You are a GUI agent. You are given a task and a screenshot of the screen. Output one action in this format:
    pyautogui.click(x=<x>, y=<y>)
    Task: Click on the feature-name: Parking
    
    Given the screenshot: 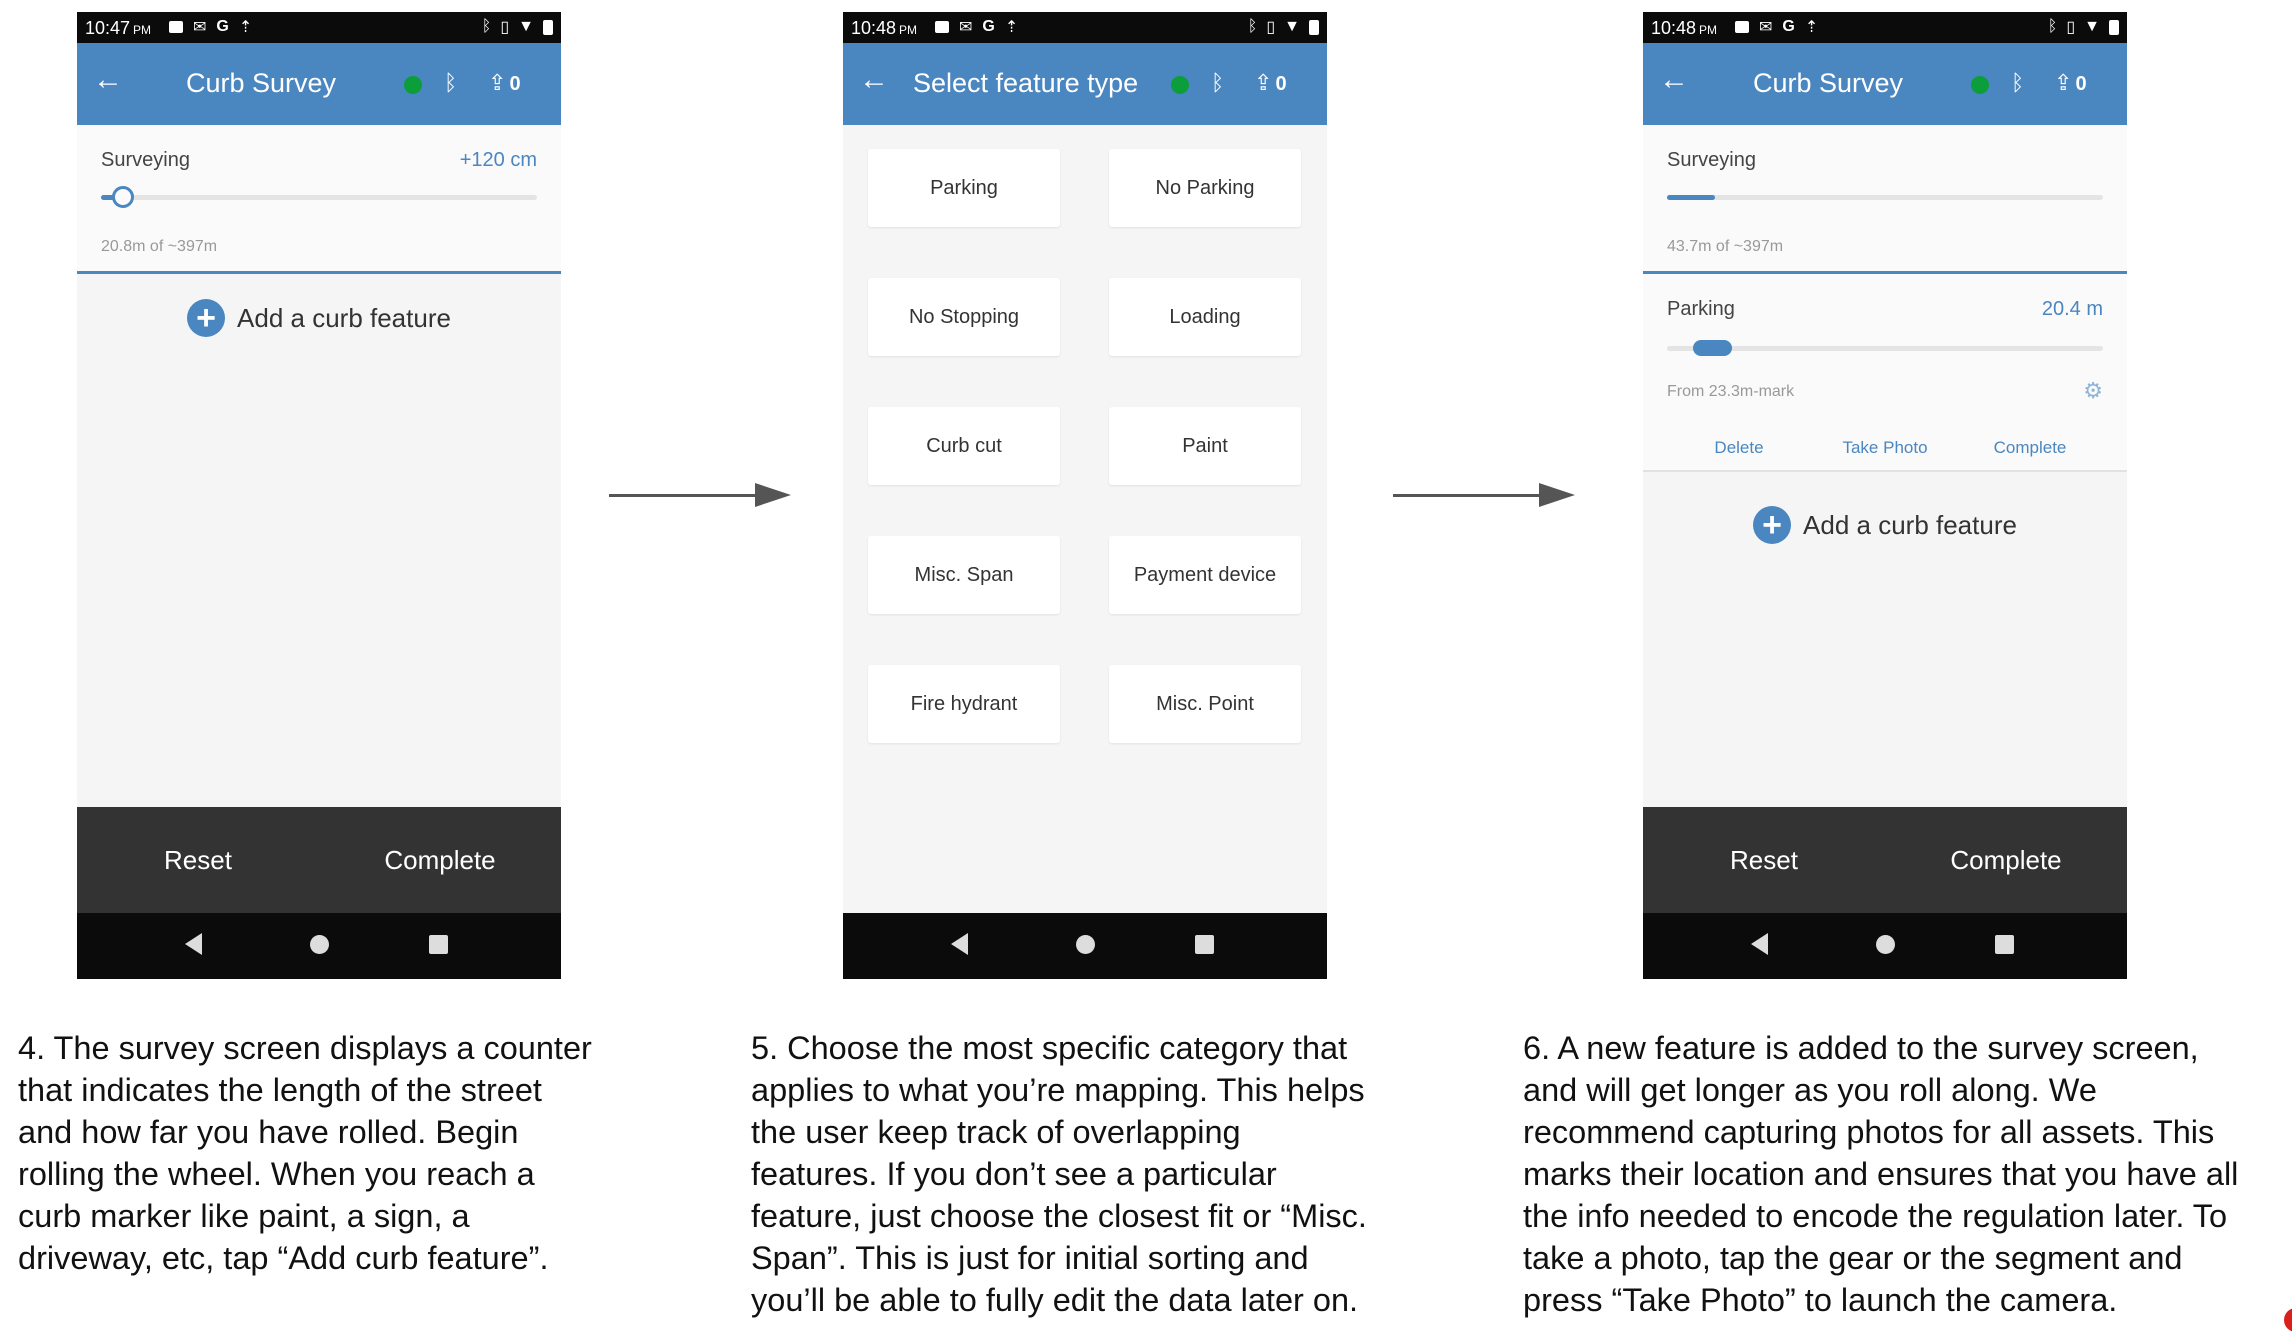 What is the action you would take?
    pyautogui.click(x=1701, y=309)
    